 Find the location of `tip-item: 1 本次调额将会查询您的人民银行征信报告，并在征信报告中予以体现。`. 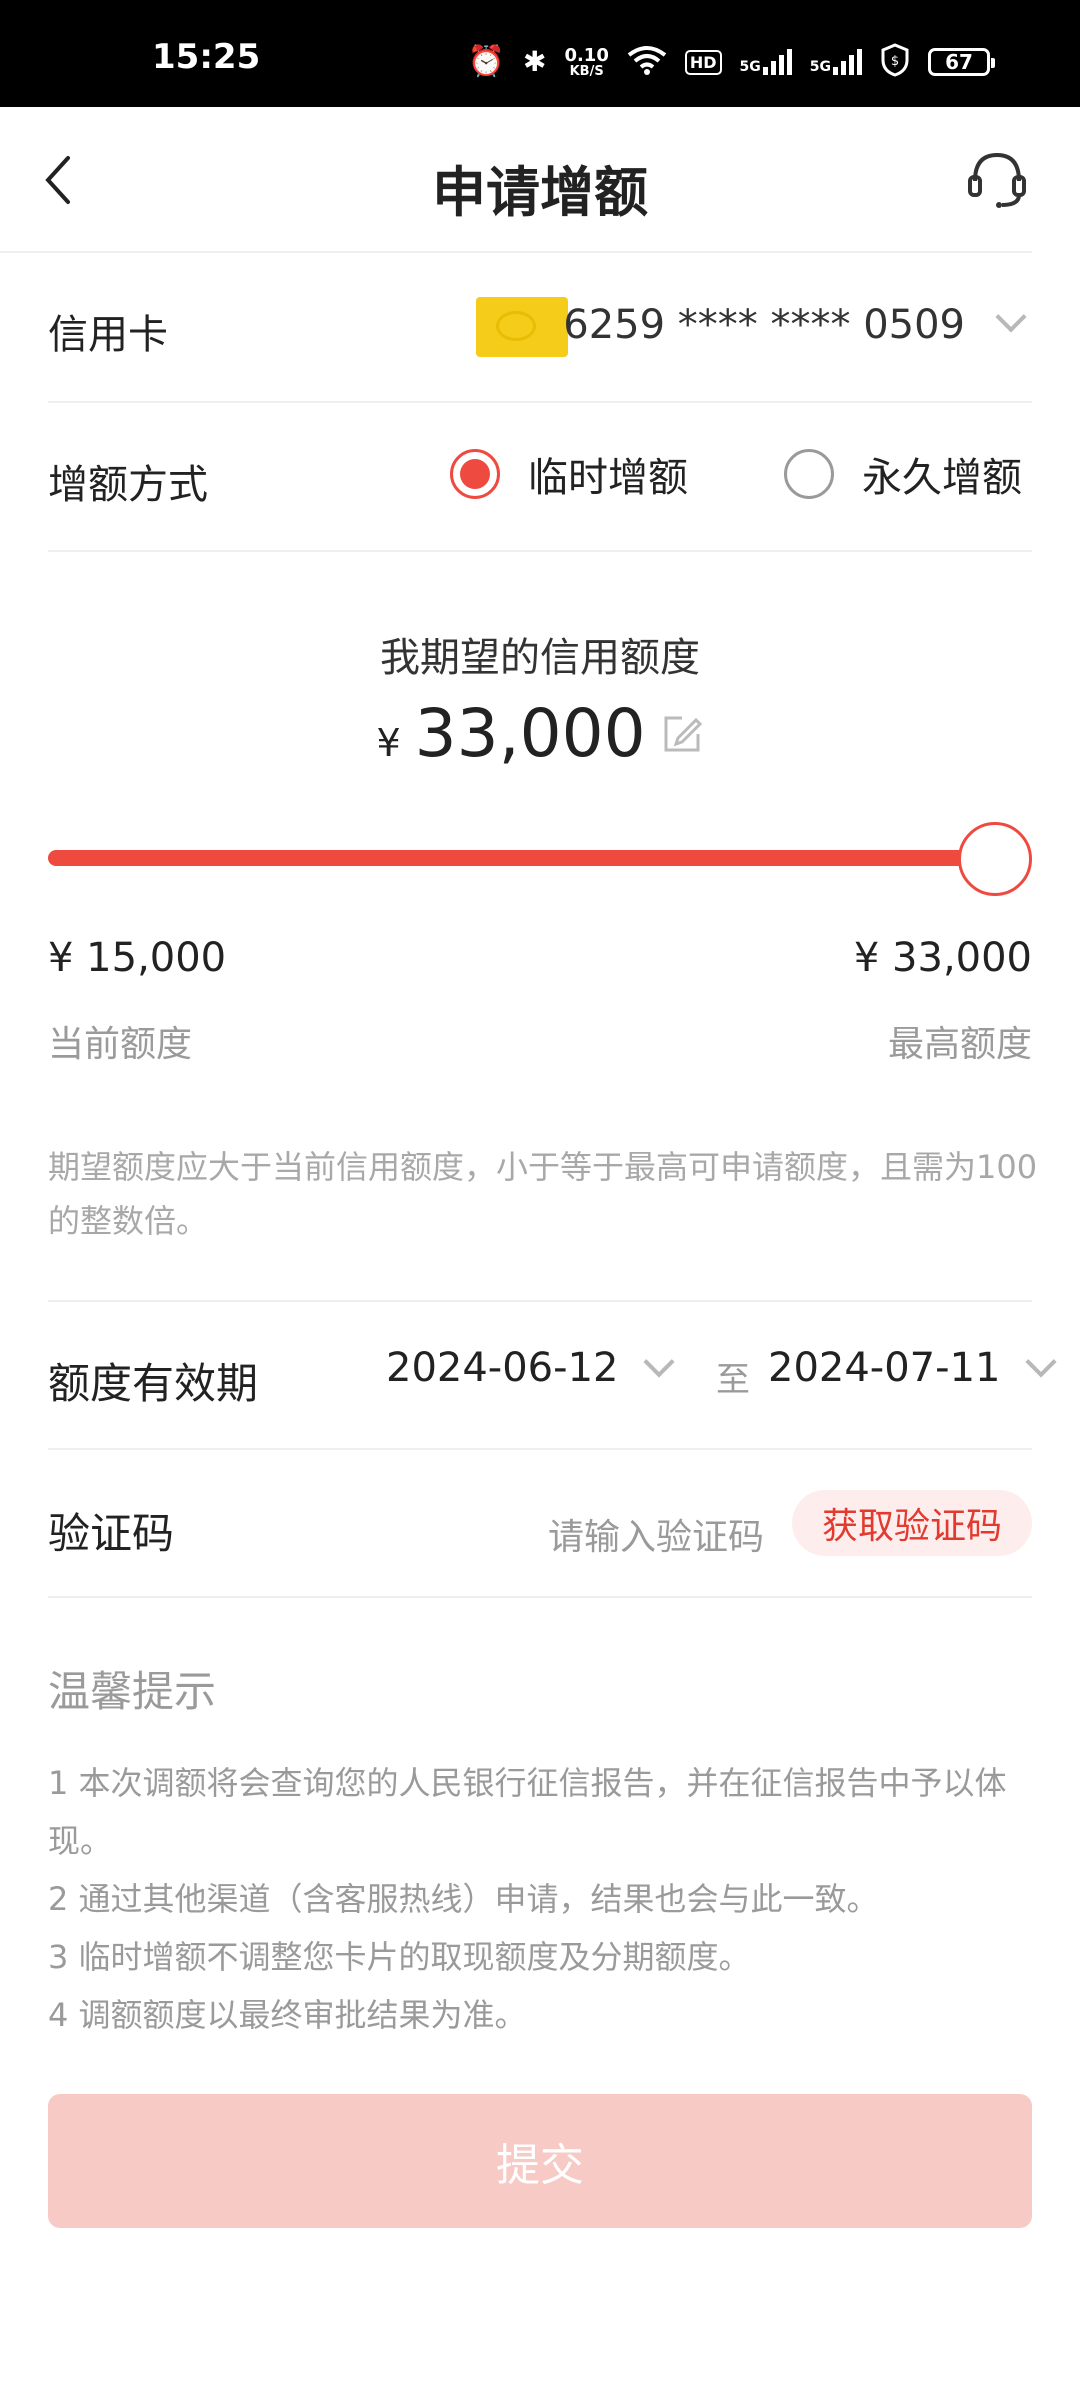

tip-item: 1 本次调额将会查询您的人民银行征信报告，并在征信报告中予以体现。 is located at coordinates (527, 1812).